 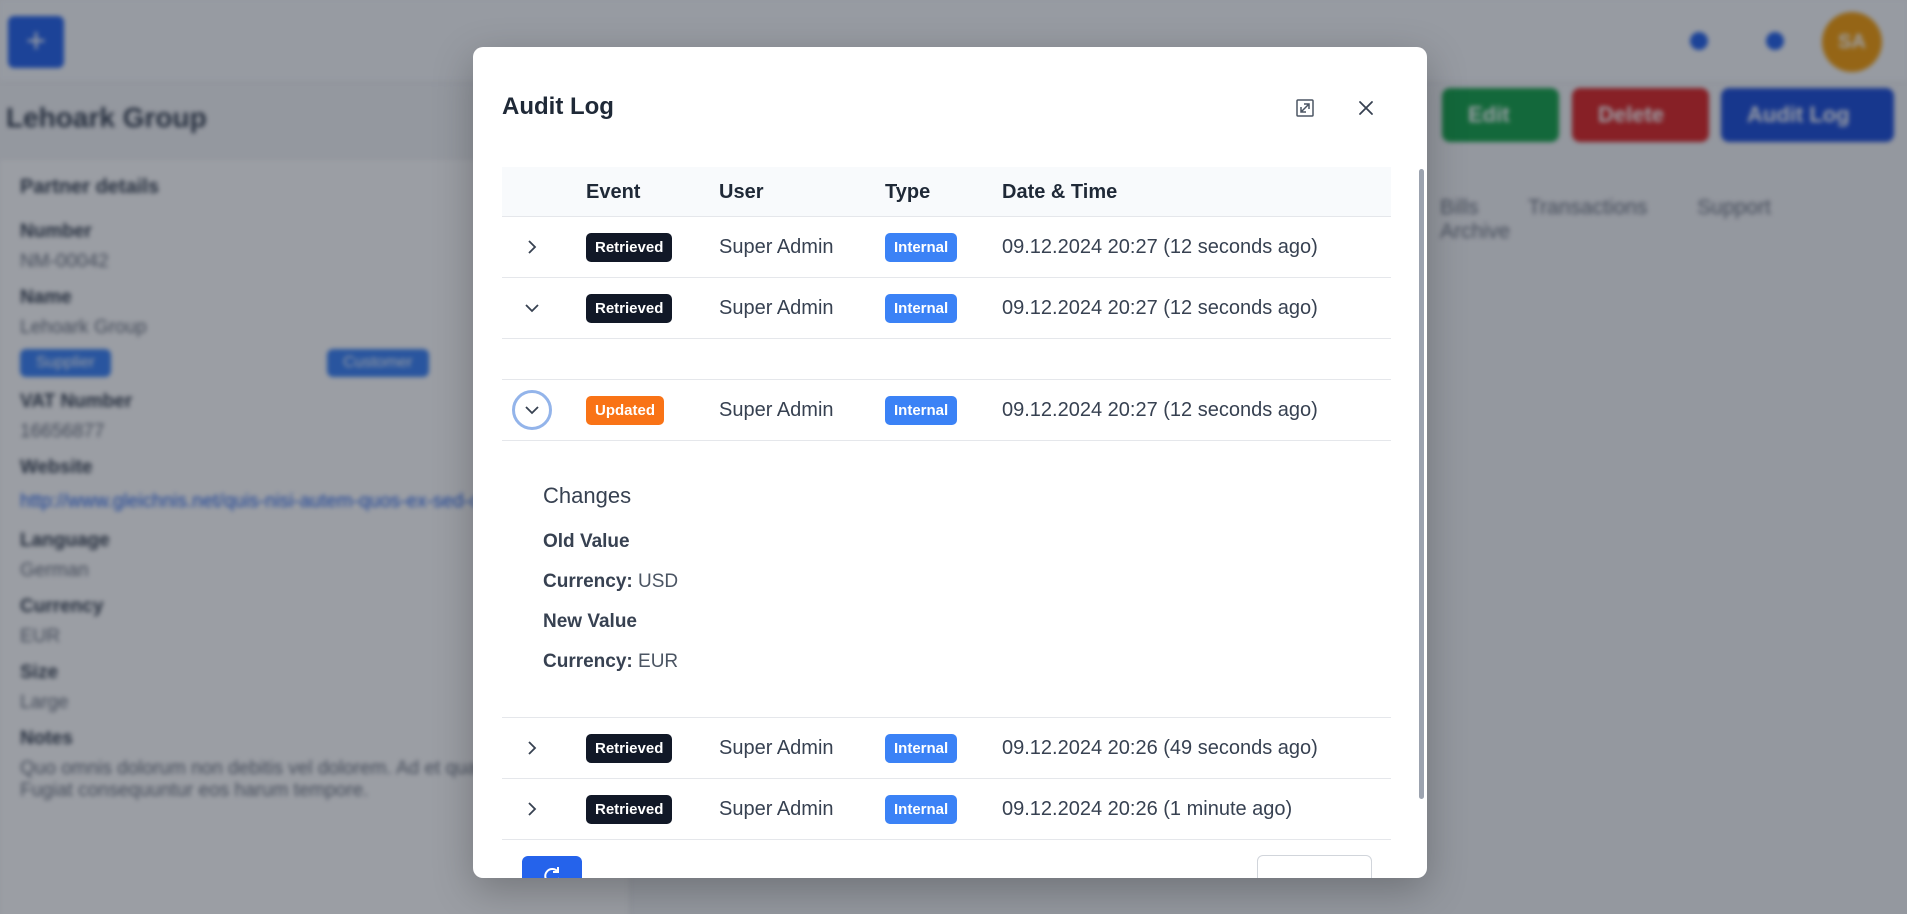 I want to click on old-value-line: Currency: USD, so click(x=610, y=582).